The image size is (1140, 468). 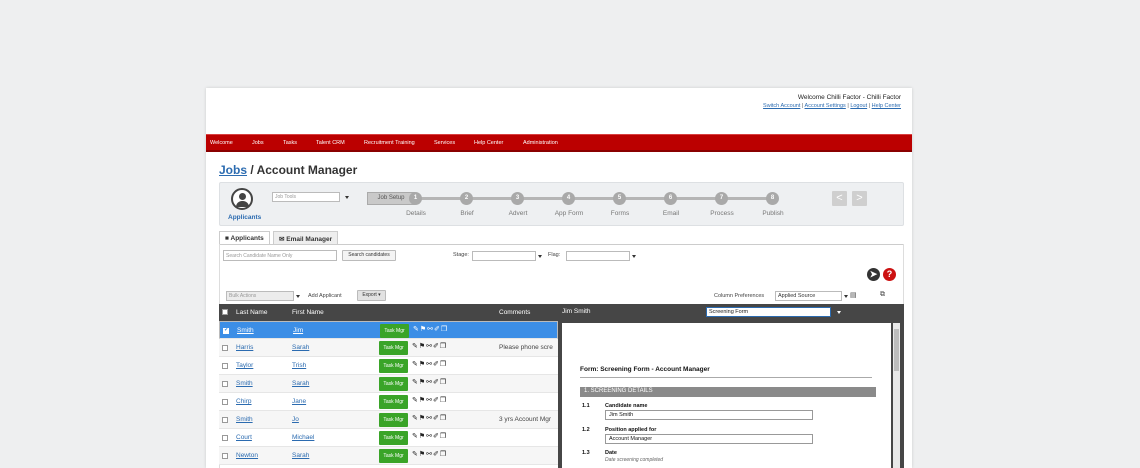 I want to click on tab-email-manager: ✉ Email Manager, so click(x=306, y=237).